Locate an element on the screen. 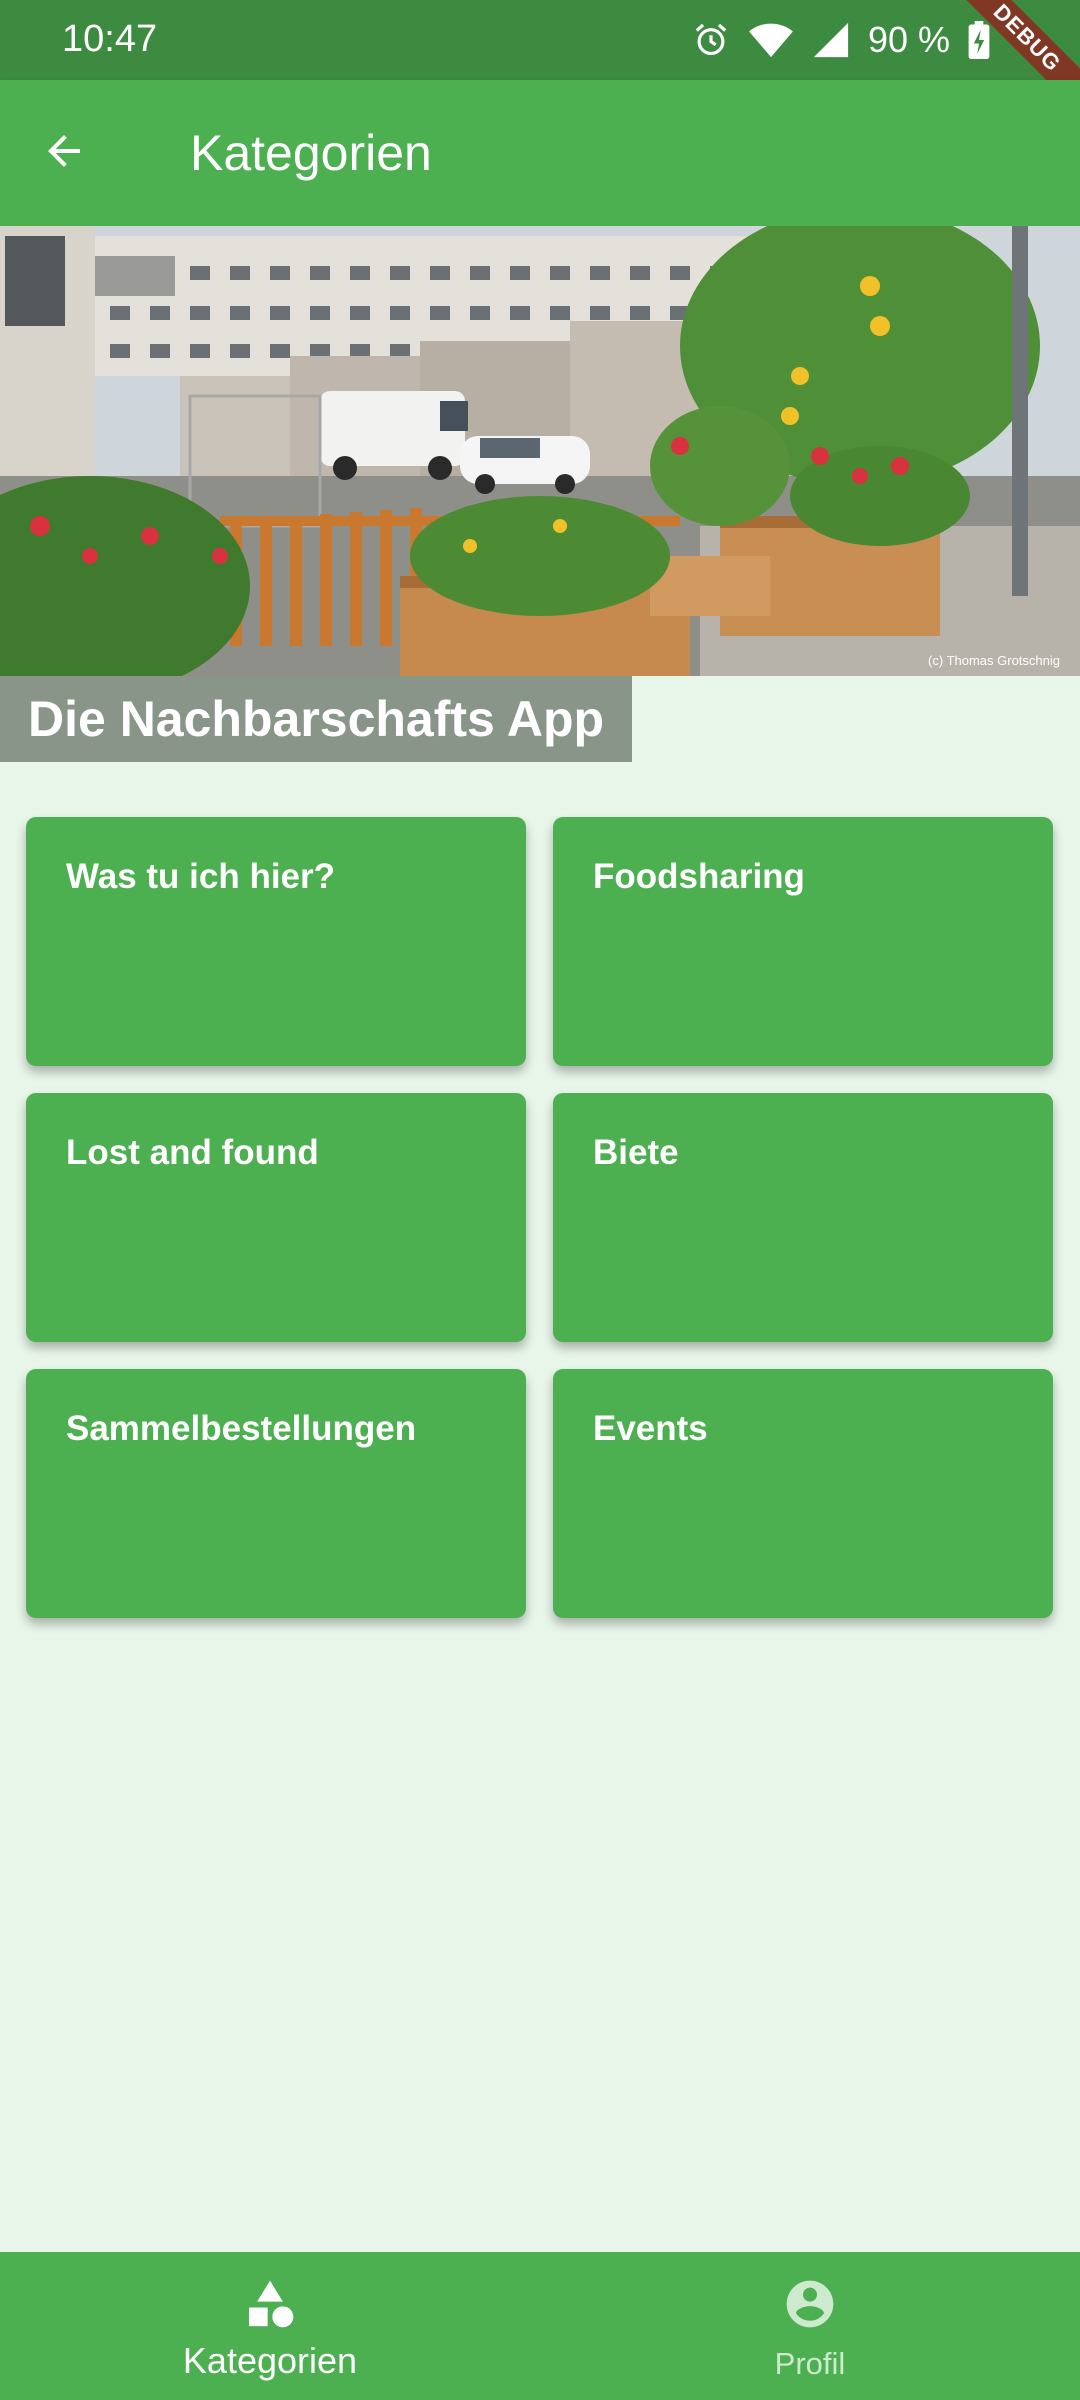 This screenshot has width=1080, height=2400. status-time: 10:47 is located at coordinates (110, 39).